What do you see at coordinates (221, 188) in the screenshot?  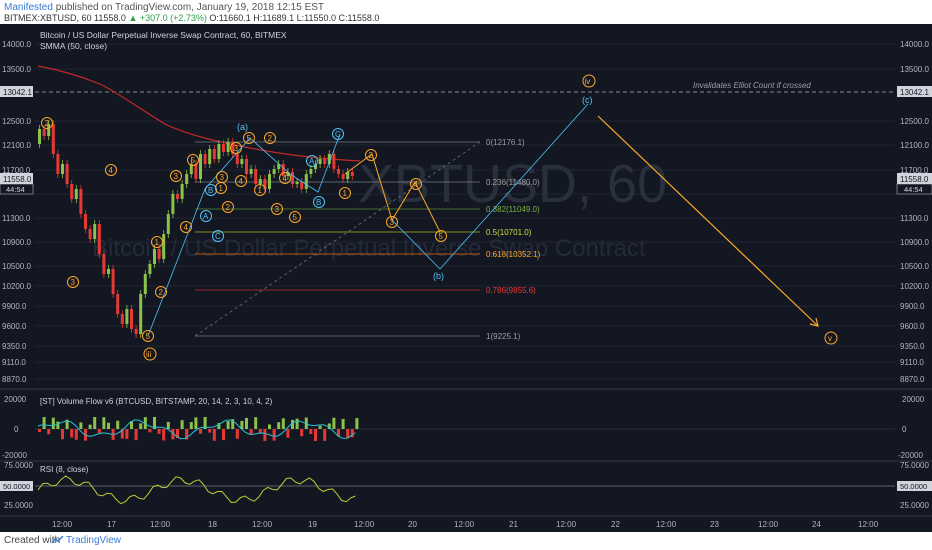 I see `svg-text: 1` at bounding box center [221, 188].